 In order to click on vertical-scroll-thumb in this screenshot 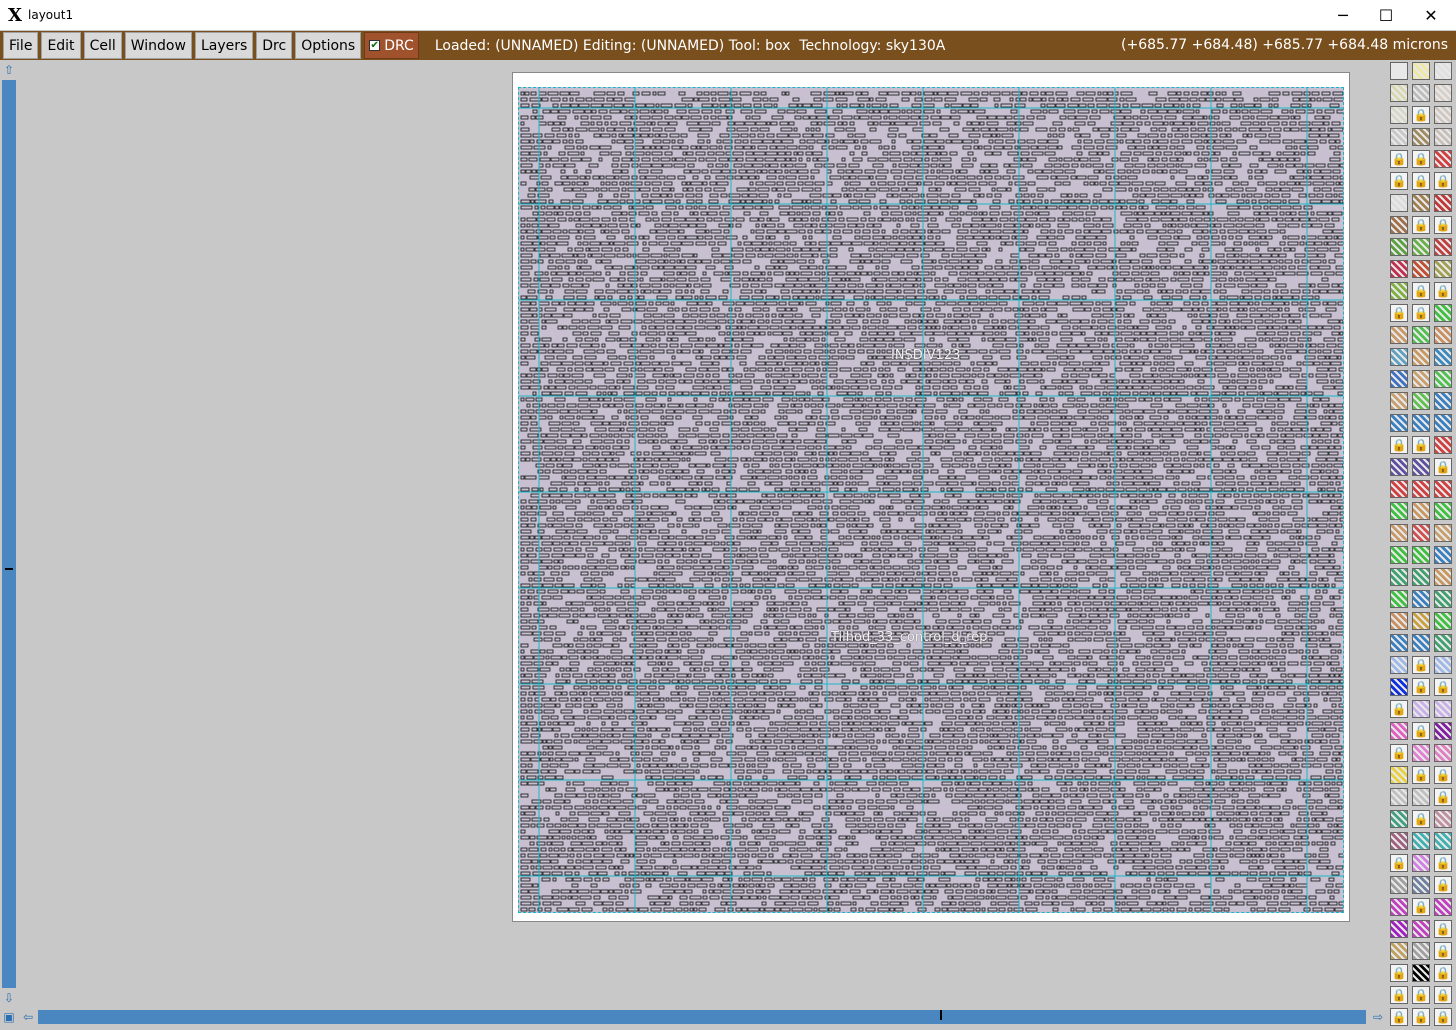, I will do `click(9, 569)`.